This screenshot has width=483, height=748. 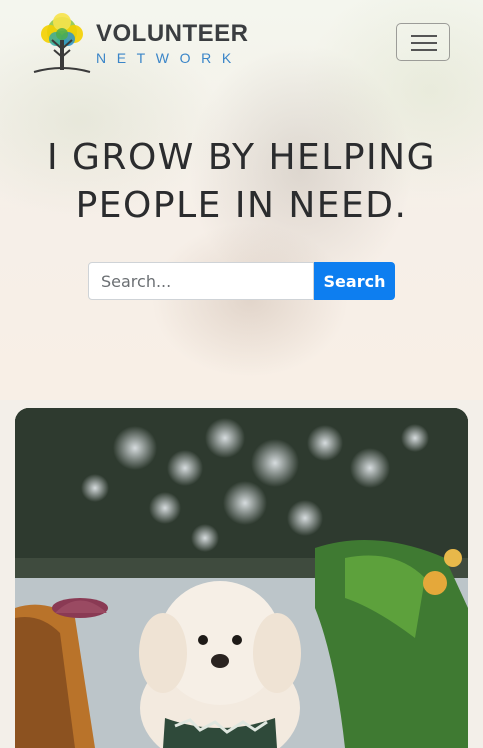 What do you see at coordinates (241, 205) in the screenshot?
I see `headline-line-2: PEOPLE IN NEED.` at bounding box center [241, 205].